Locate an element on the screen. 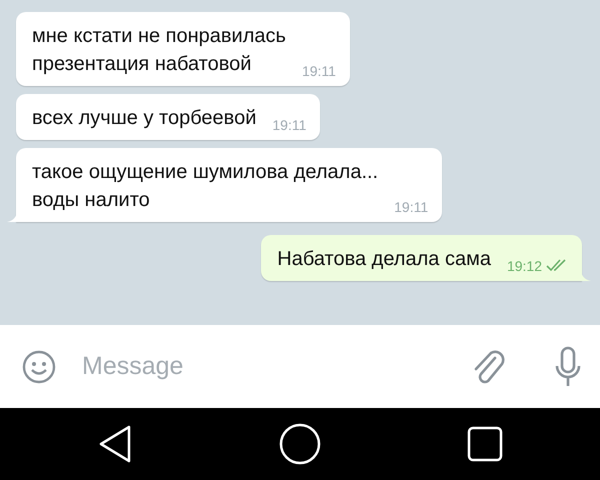  smiley-icon is located at coordinates (39, 367).